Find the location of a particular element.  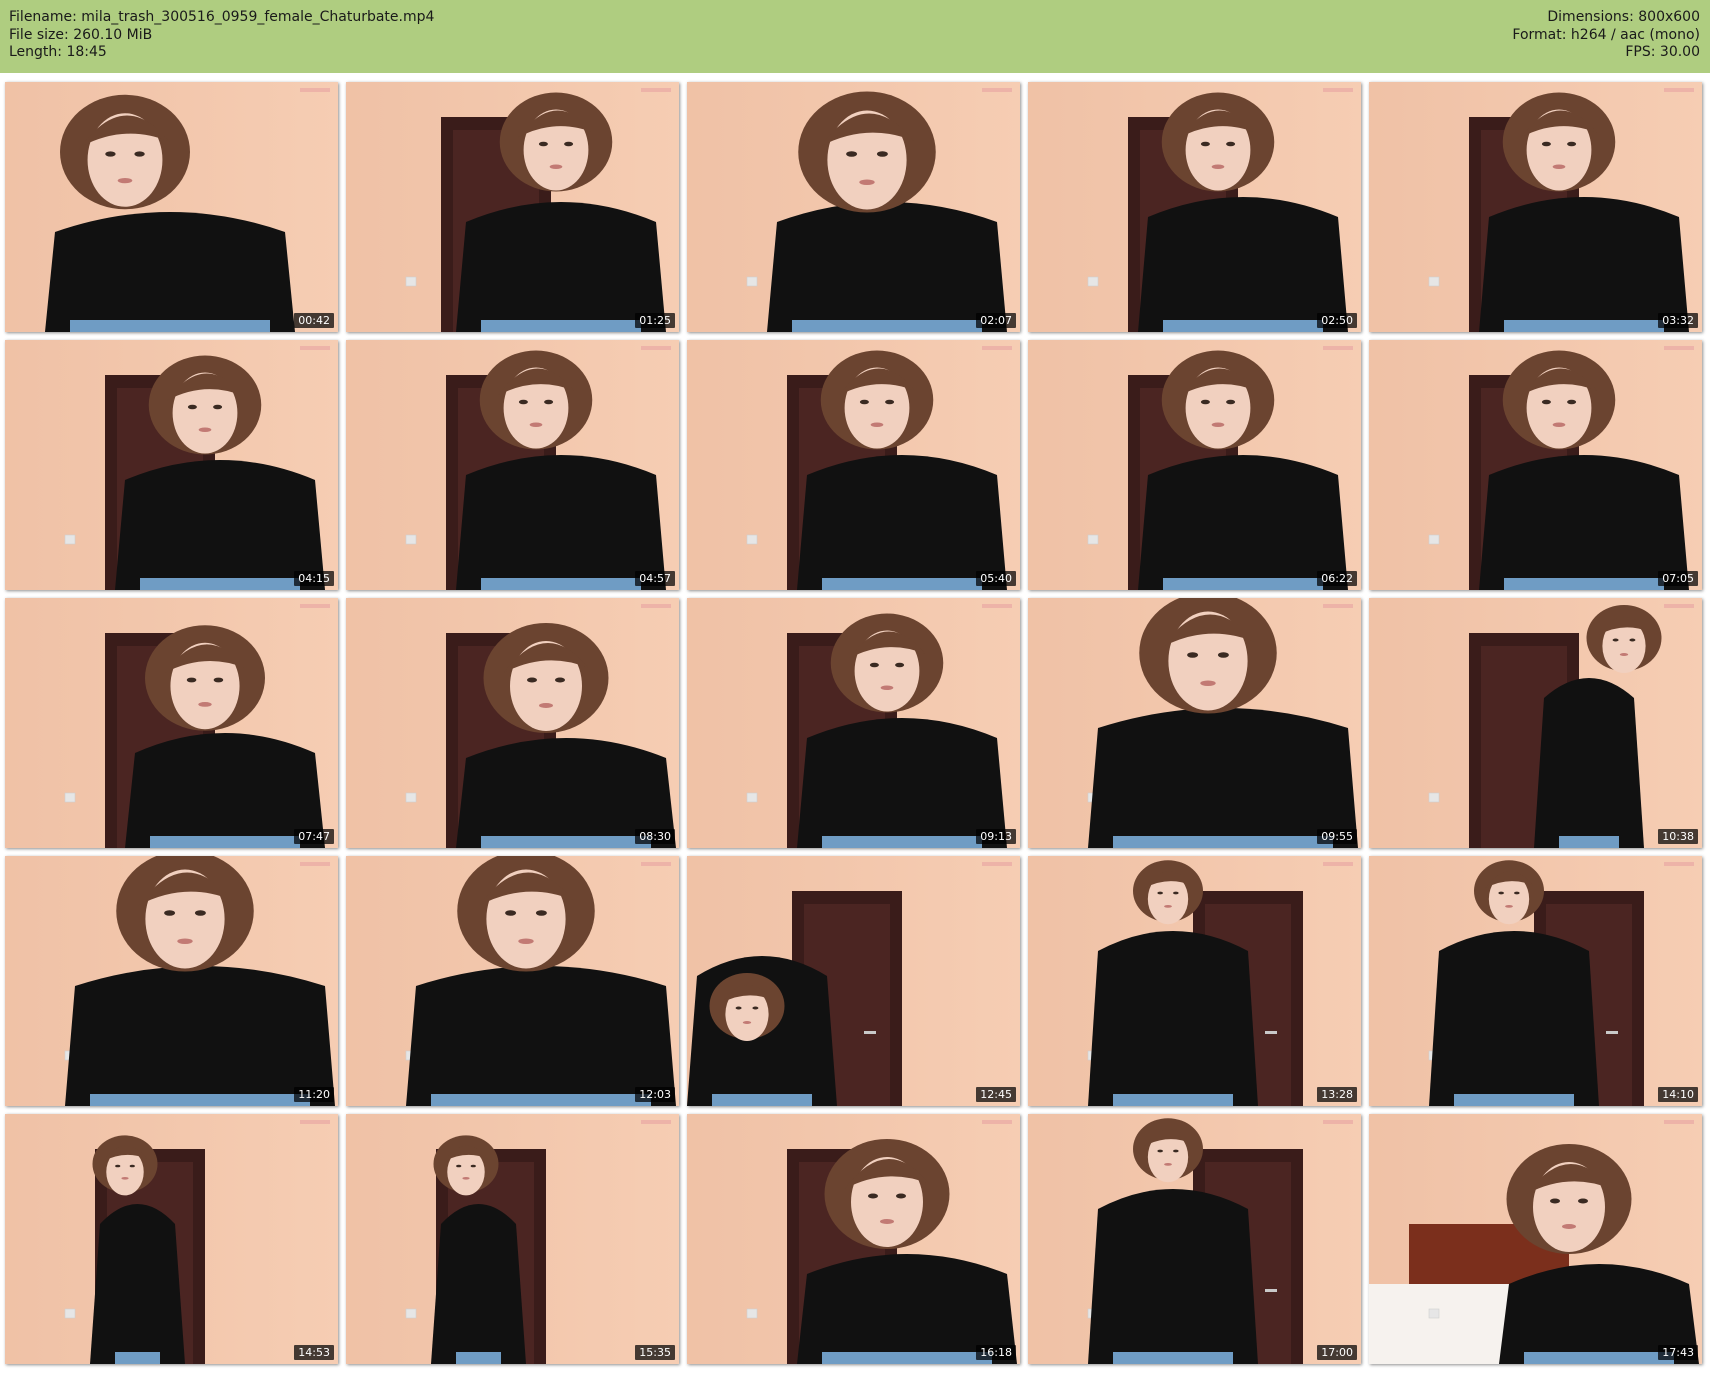

timestamp-label: 05:40 is located at coordinates (996, 578).